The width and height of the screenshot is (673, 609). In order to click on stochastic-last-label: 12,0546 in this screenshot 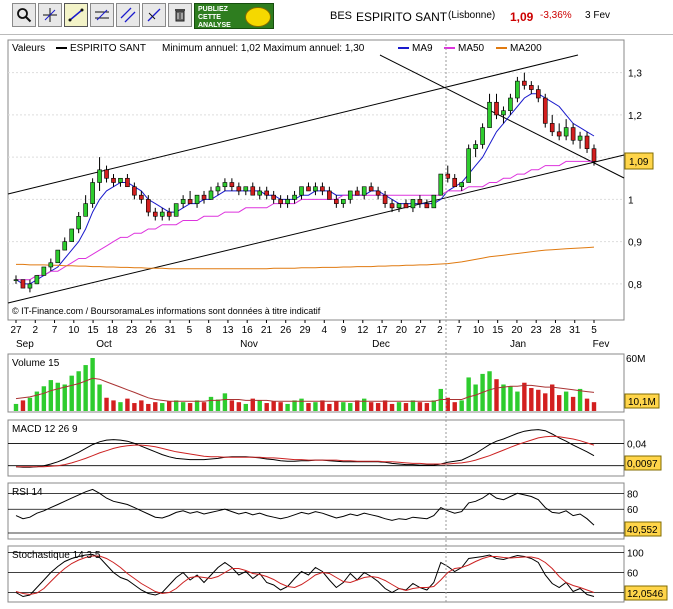, I will do `click(645, 594)`.